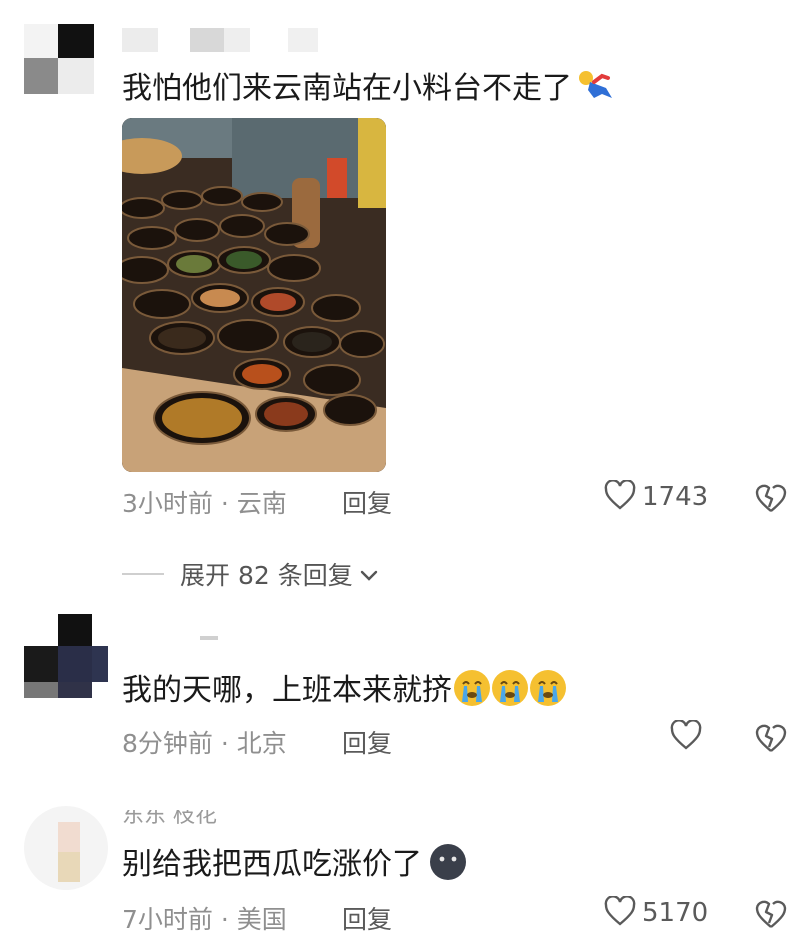 This screenshot has width=811, height=936. I want to click on expand-replies-button: 展开 82 条回复, so click(250, 574).